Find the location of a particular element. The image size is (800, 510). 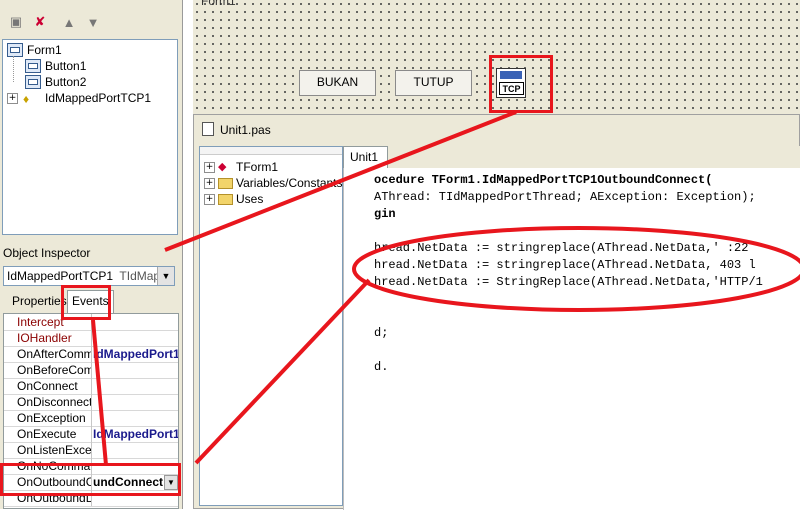

event-row-highlight-box is located at coordinates (90, 479).